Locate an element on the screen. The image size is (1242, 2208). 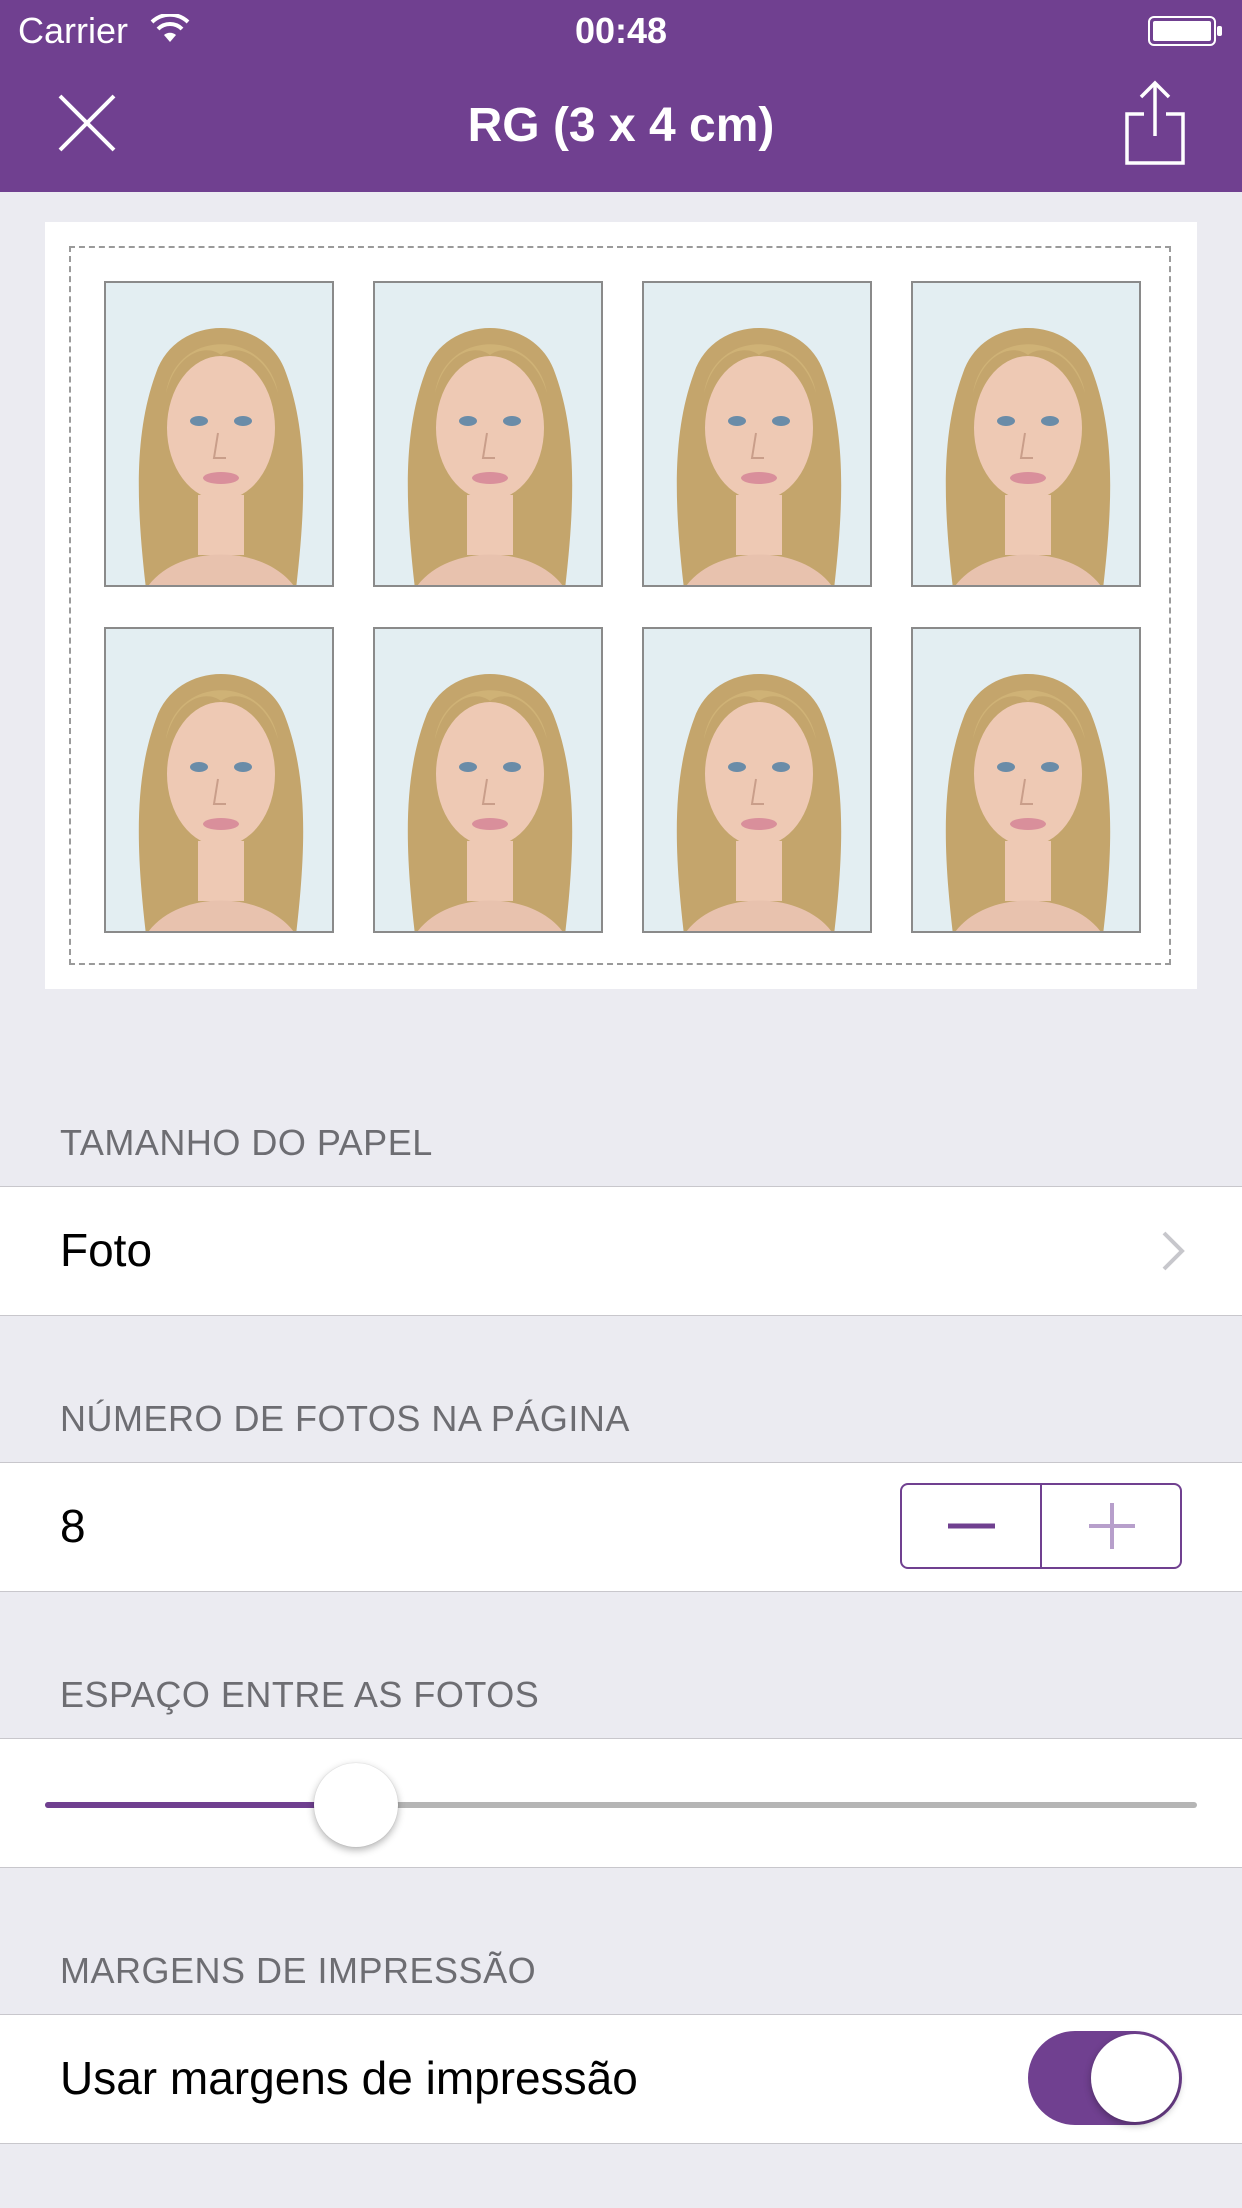
battery-icon is located at coordinates (1186, 33).